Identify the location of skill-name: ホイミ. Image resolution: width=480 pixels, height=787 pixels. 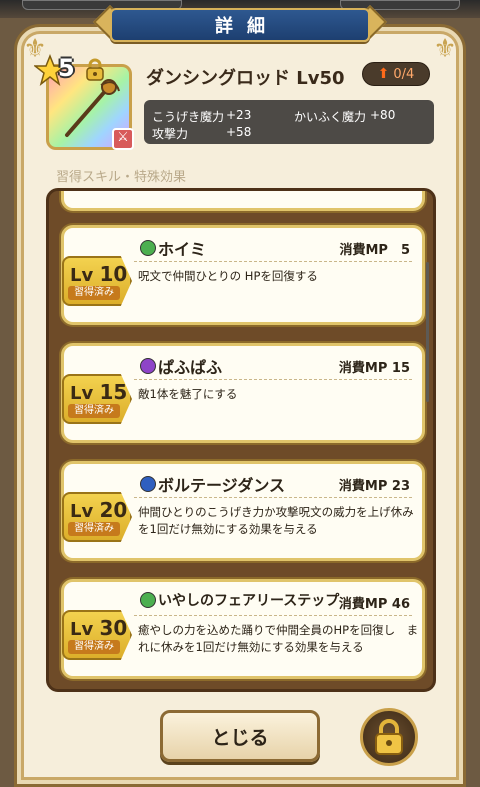
(173, 248).